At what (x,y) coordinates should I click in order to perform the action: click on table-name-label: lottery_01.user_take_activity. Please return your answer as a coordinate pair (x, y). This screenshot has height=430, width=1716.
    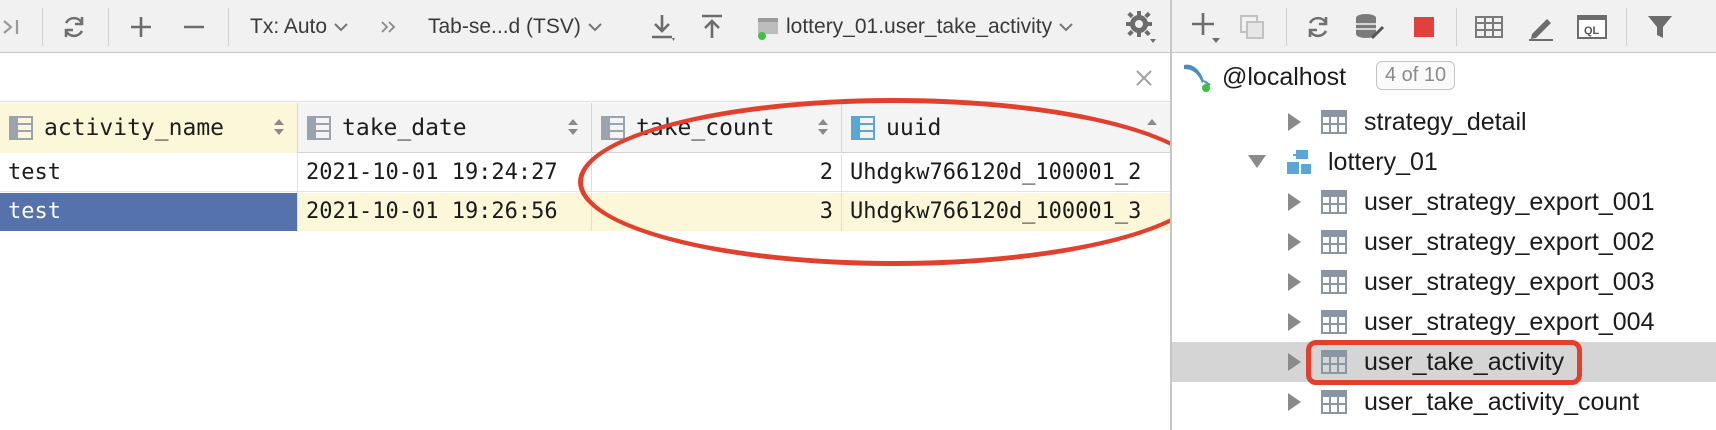
    Looking at the image, I should click on (919, 26).